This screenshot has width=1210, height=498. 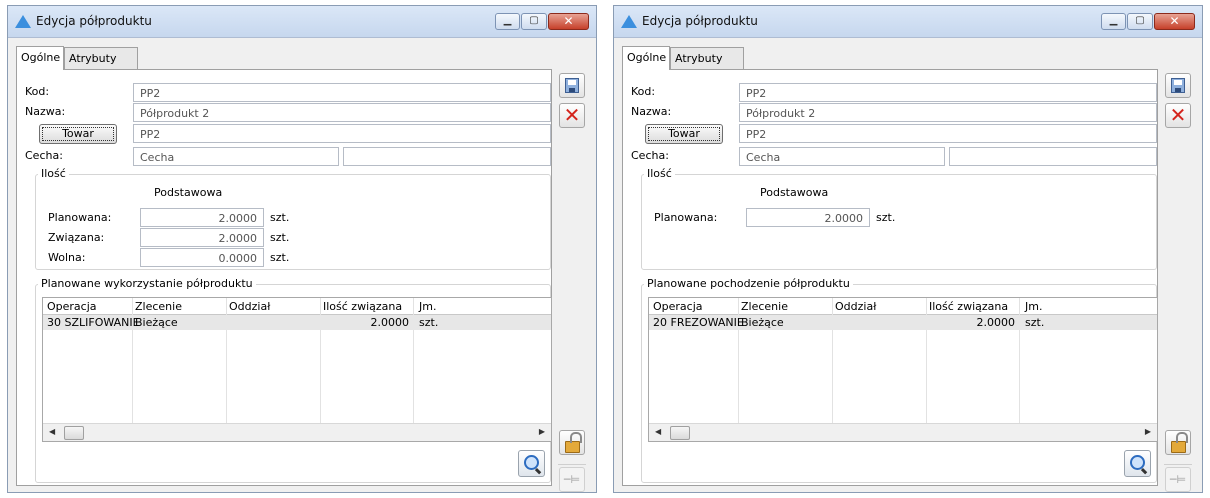 What do you see at coordinates (886, 217) in the screenshot?
I see `planowana-unit: szt.` at bounding box center [886, 217].